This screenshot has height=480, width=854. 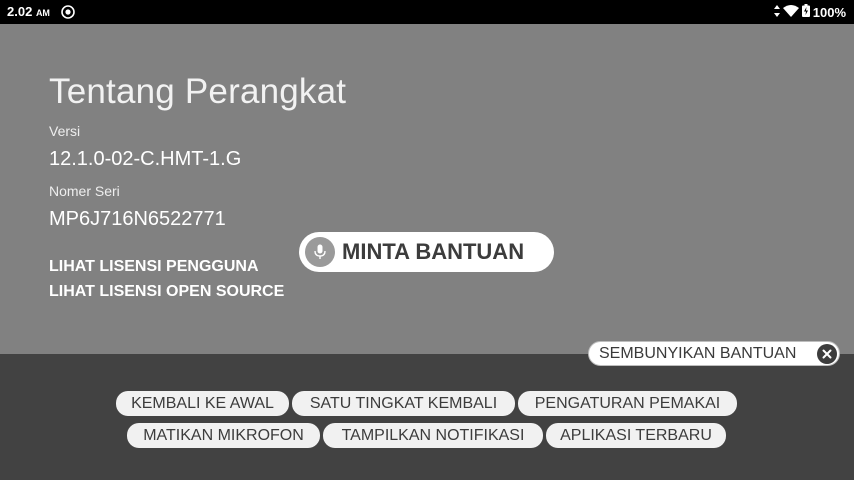 I want to click on voice-help-button: MINTA BANTUAN, so click(x=426, y=252).